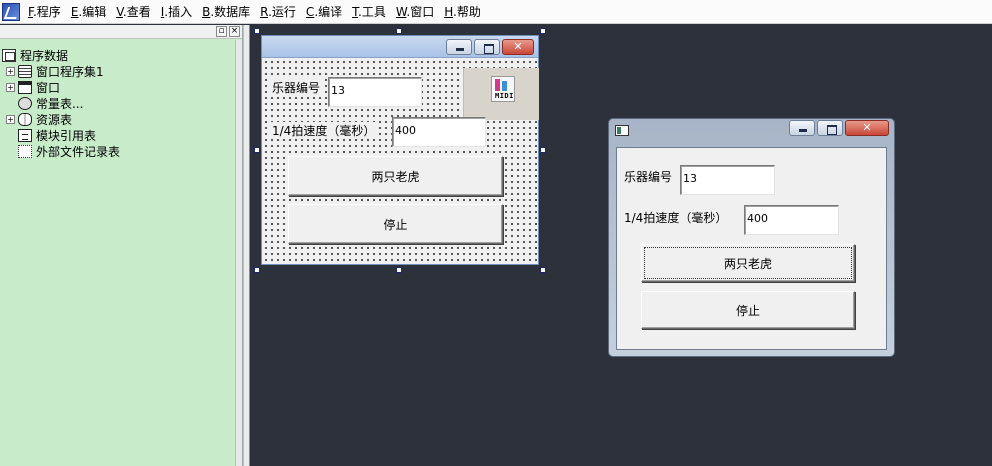  I want to click on menu-view: V.查看, so click(133, 12).